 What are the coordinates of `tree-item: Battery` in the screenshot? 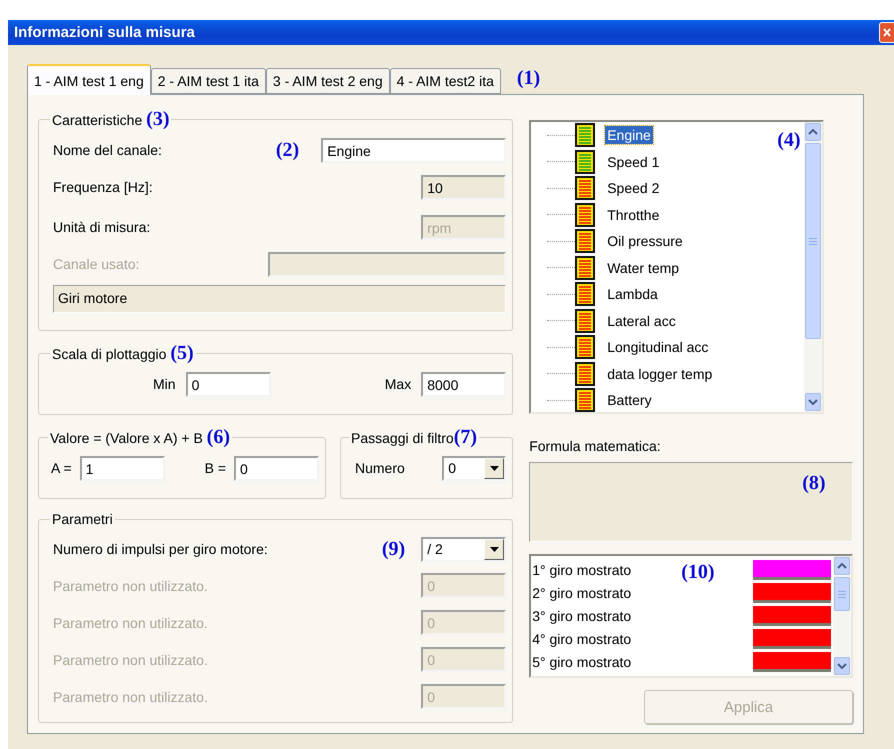 It's located at (629, 400).